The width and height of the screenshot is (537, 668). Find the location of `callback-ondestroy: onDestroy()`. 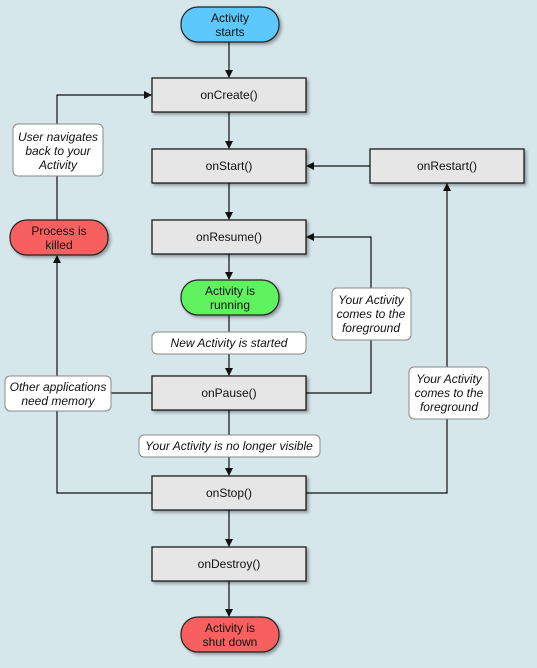

callback-ondestroy: onDestroy() is located at coordinates (229, 564).